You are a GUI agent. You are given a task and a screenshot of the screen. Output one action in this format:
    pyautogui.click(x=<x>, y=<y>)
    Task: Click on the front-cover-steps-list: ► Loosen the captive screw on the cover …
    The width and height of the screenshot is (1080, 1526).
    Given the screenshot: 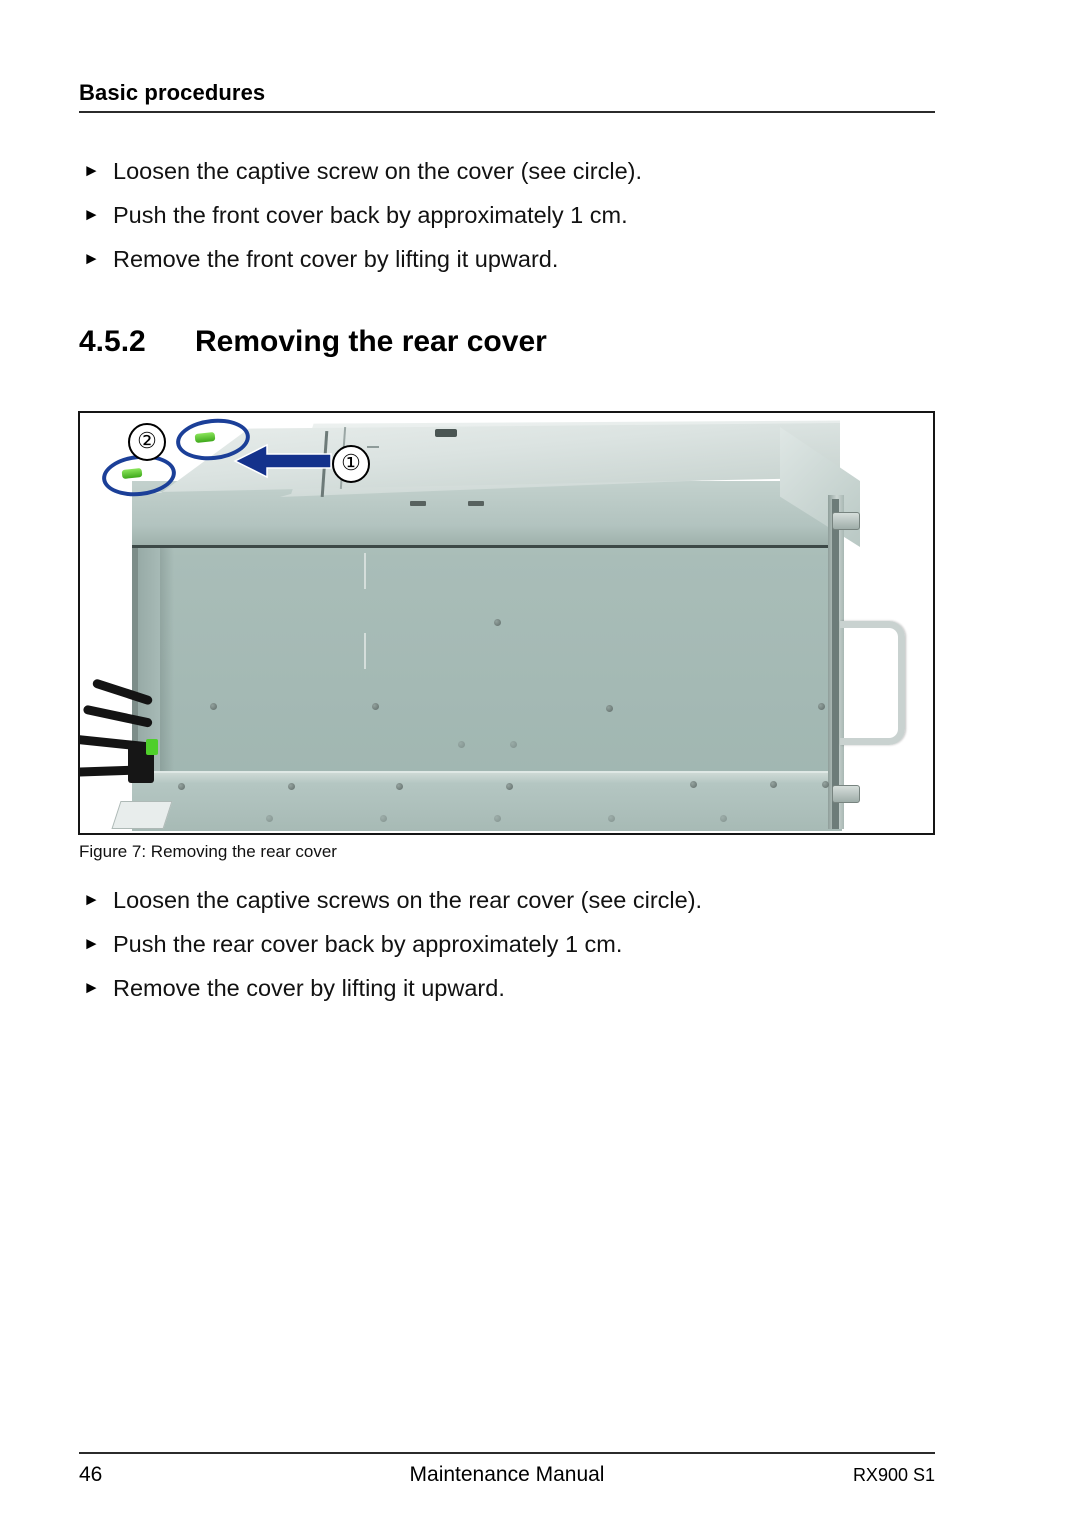 What is the action you would take?
    pyautogui.click(x=519, y=222)
    